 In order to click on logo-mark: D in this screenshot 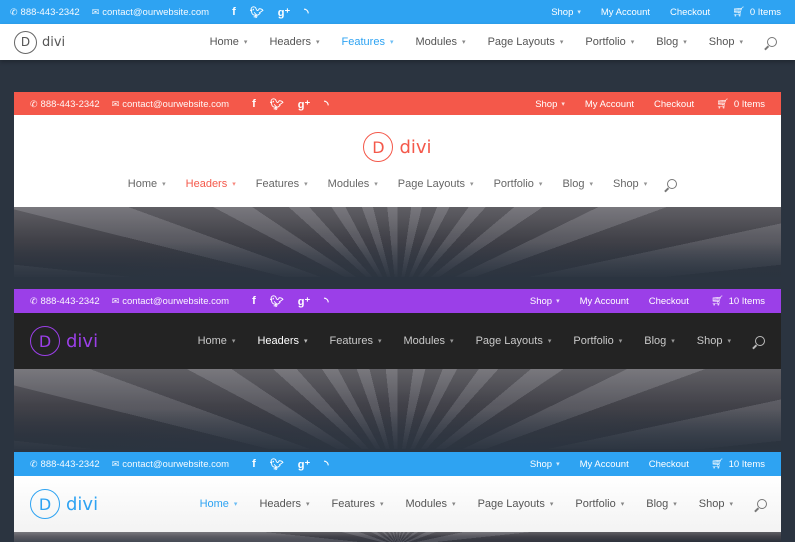, I will do `click(45, 504)`.